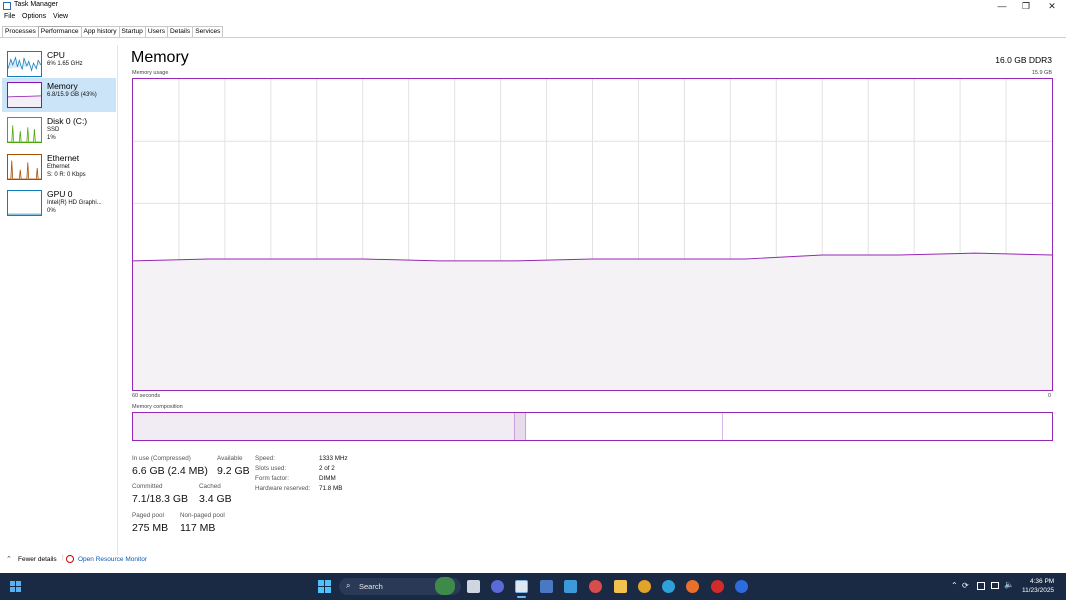  What do you see at coordinates (570, 586) in the screenshot?
I see `mail-icon` at bounding box center [570, 586].